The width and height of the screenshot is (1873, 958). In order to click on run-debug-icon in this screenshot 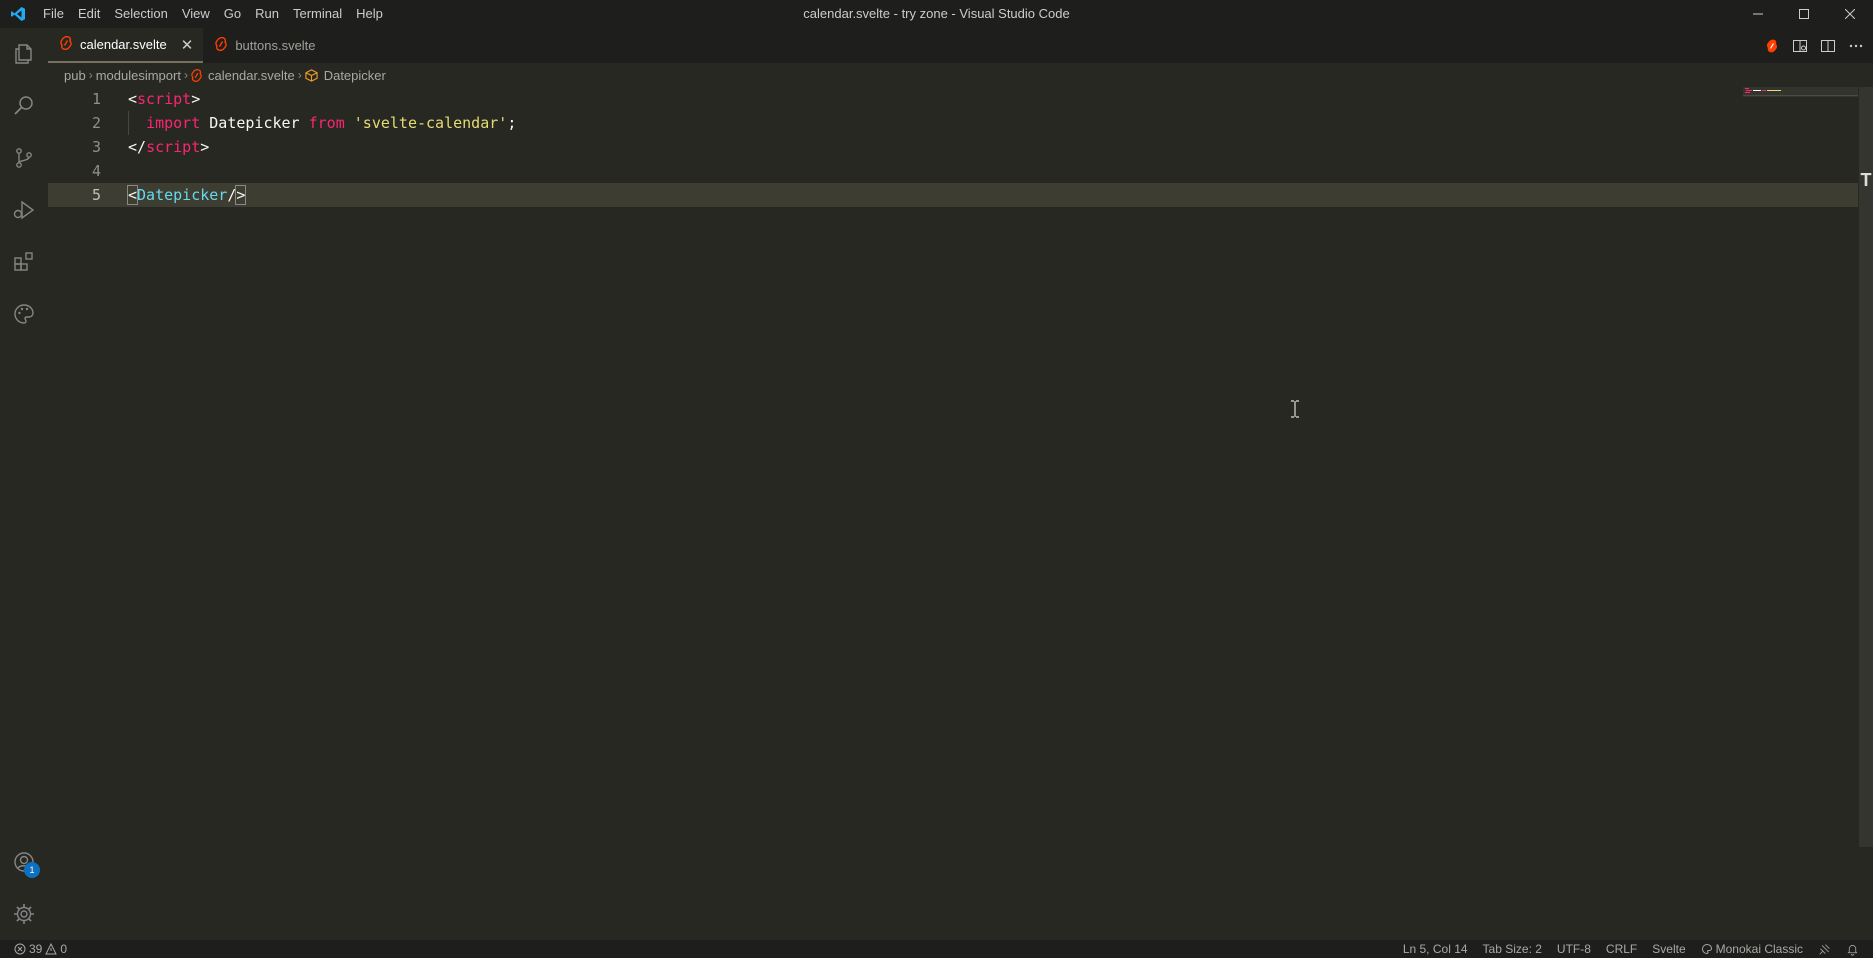, I will do `click(24, 210)`.